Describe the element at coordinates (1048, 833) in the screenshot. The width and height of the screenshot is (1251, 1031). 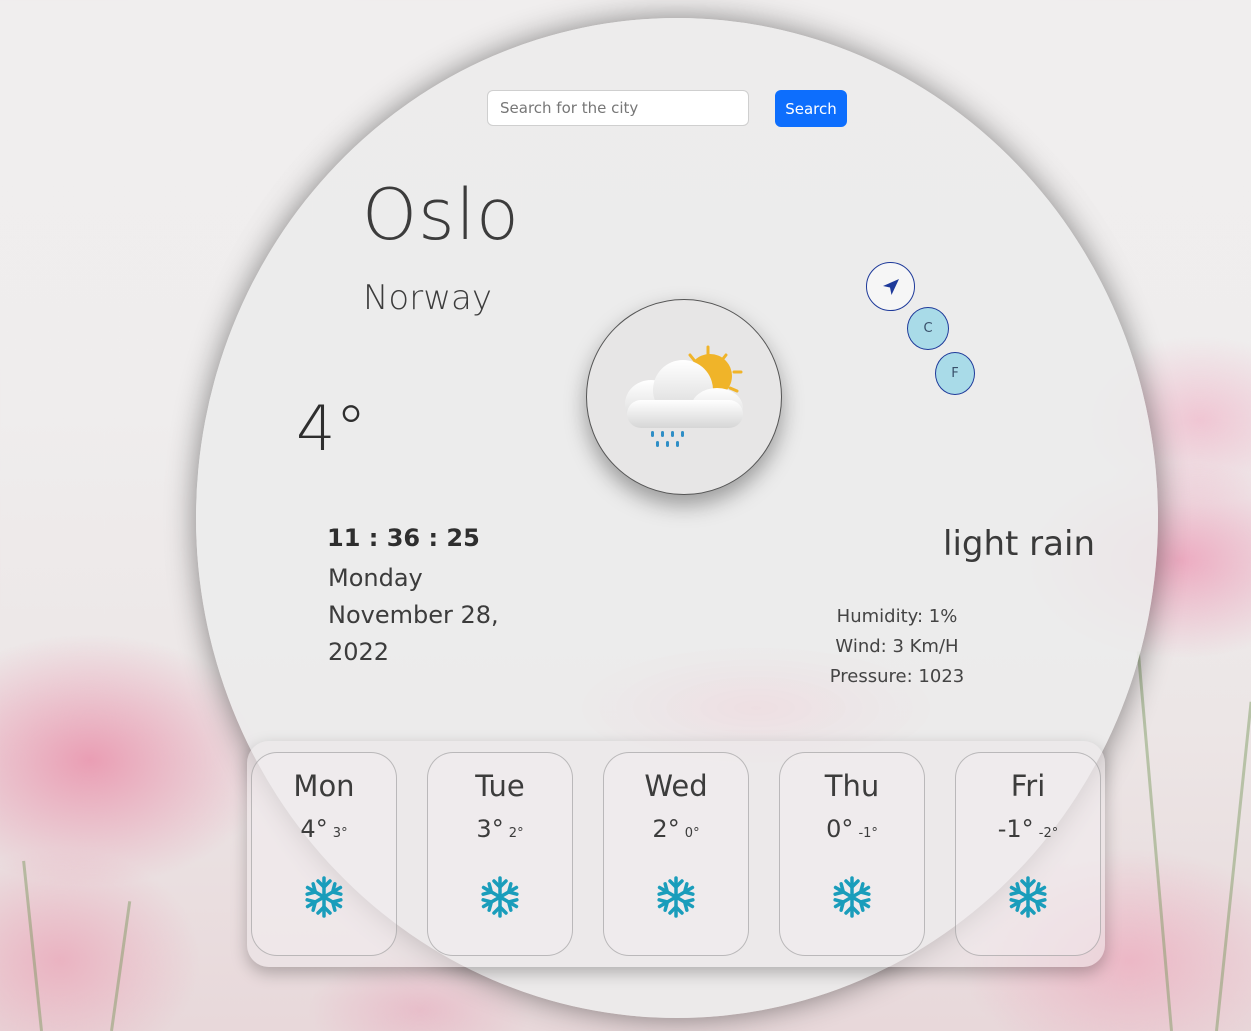
I see `forecast-min-temp: -2°` at that location.